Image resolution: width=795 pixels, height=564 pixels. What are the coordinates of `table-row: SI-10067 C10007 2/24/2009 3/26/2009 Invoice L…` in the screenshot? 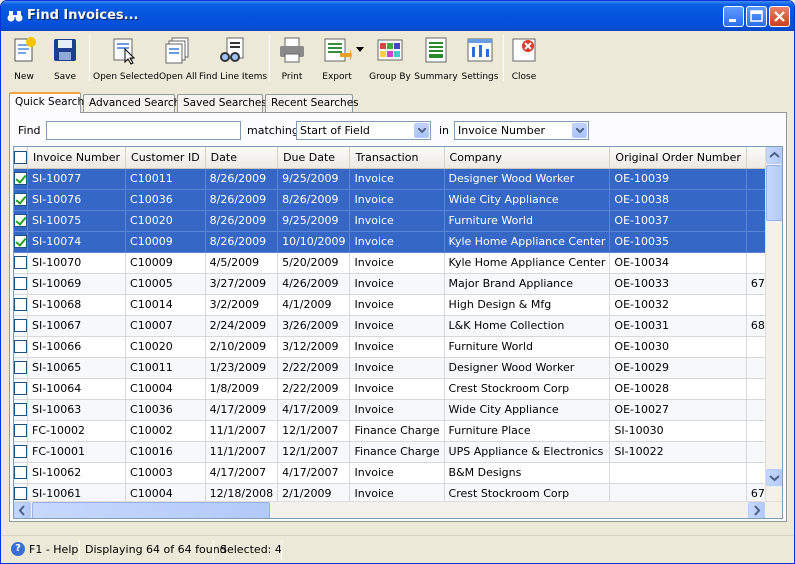 It's located at (398, 326).